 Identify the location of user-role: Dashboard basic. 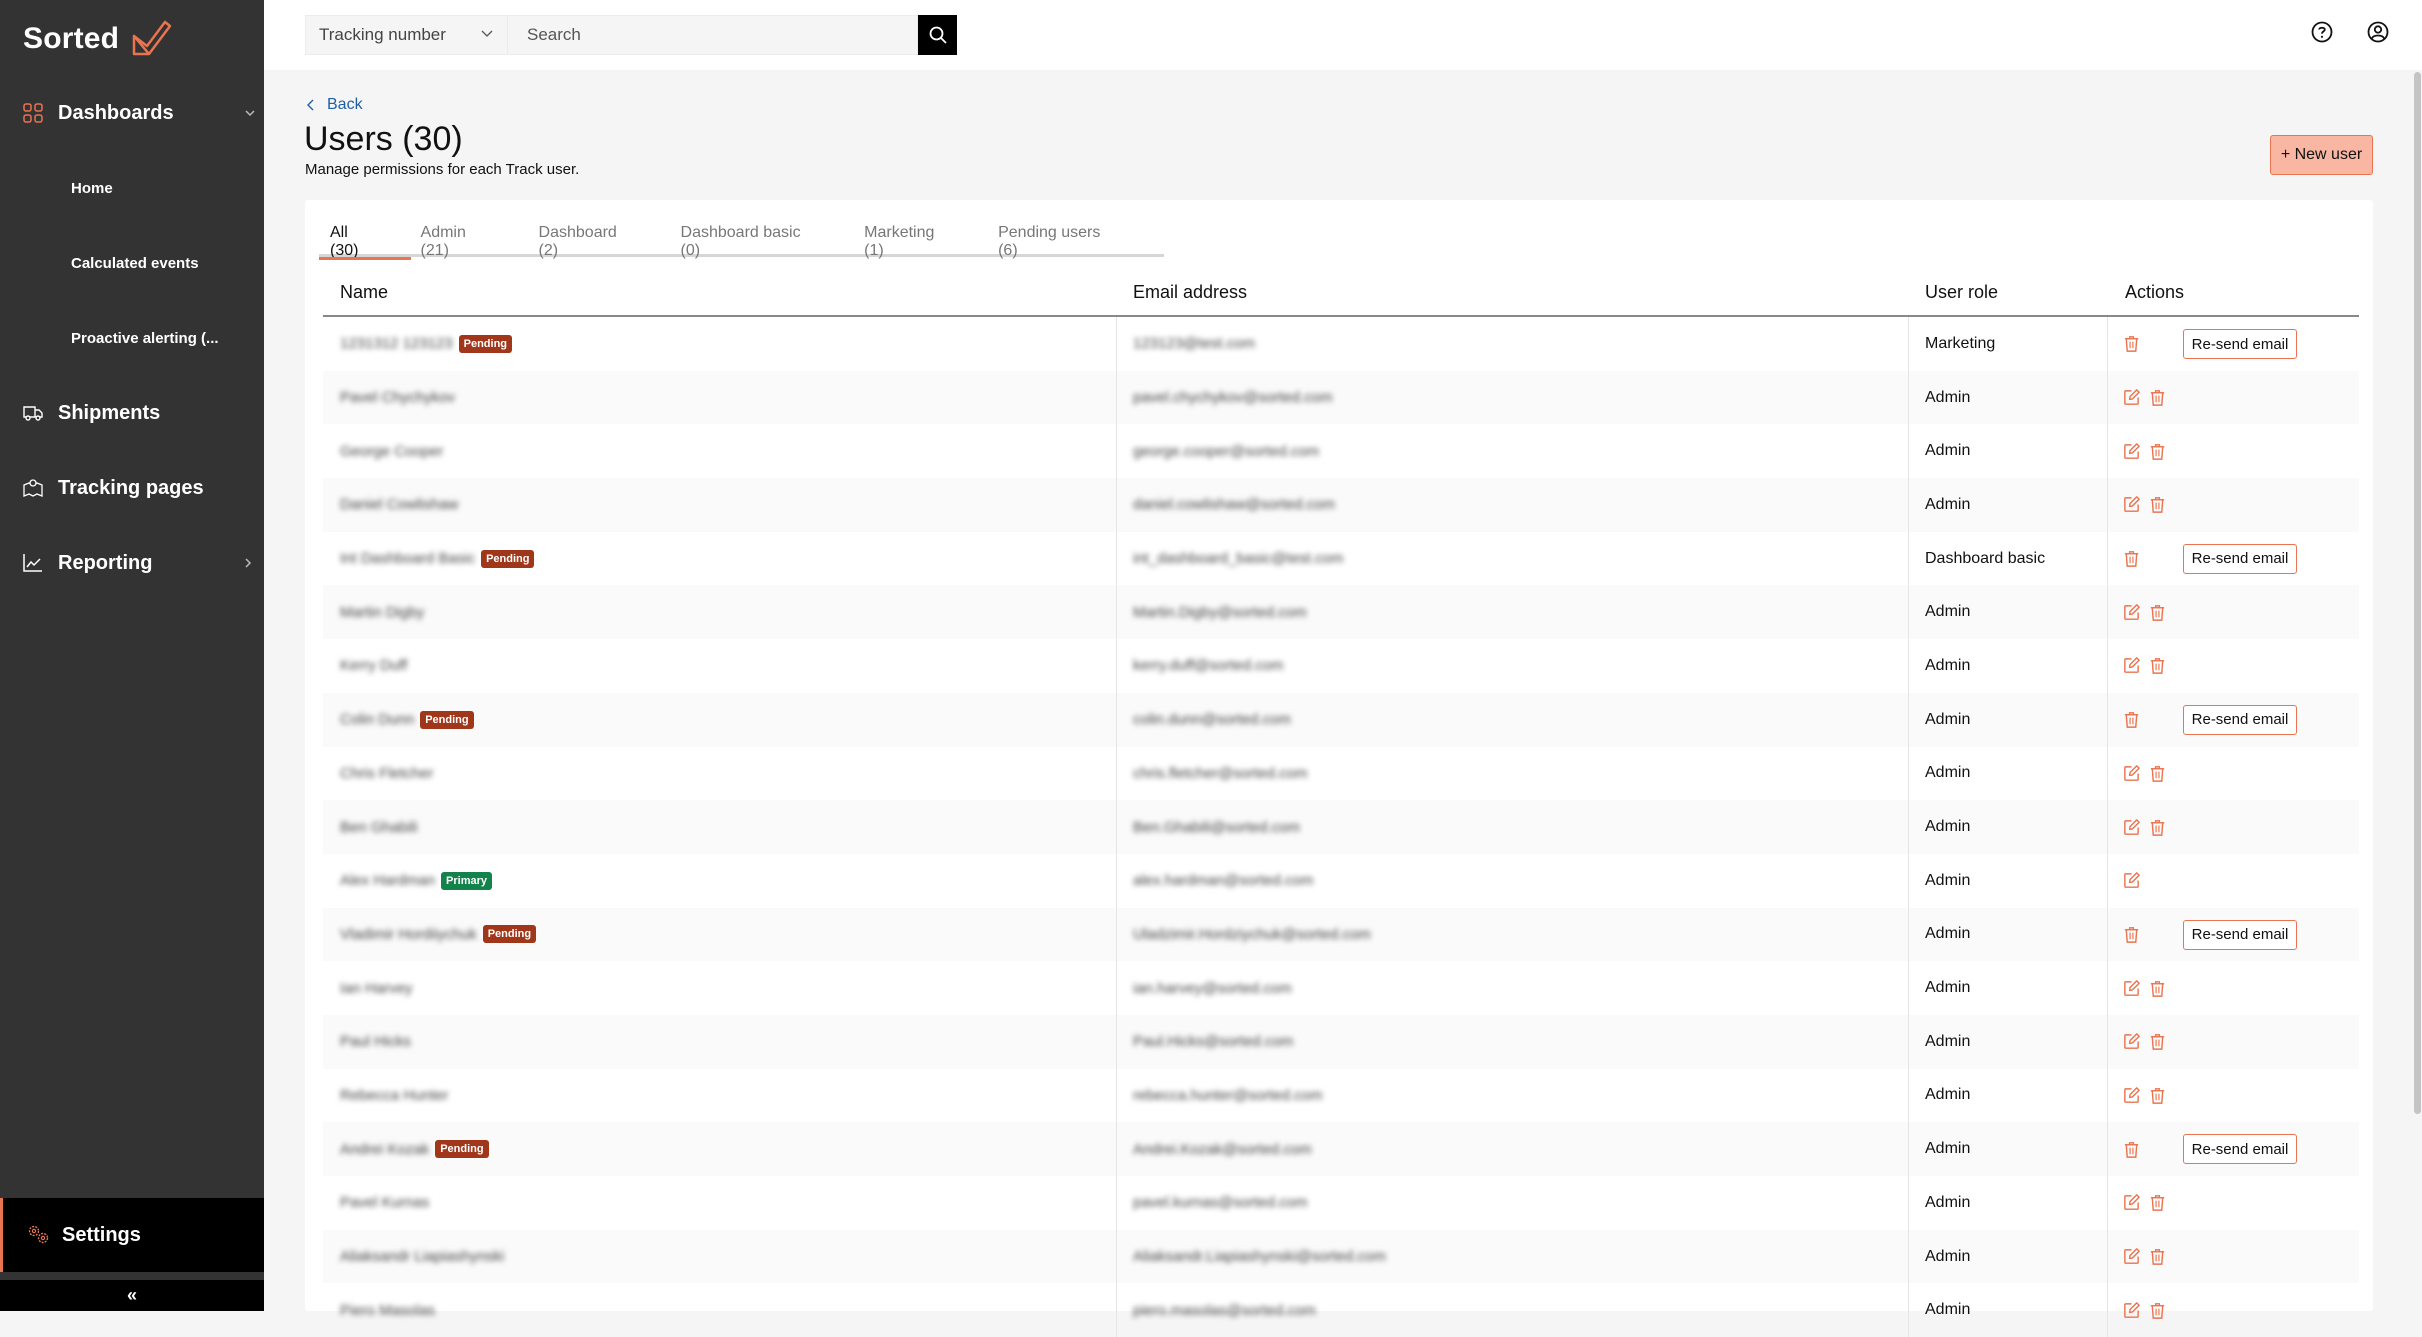
(1985, 558).